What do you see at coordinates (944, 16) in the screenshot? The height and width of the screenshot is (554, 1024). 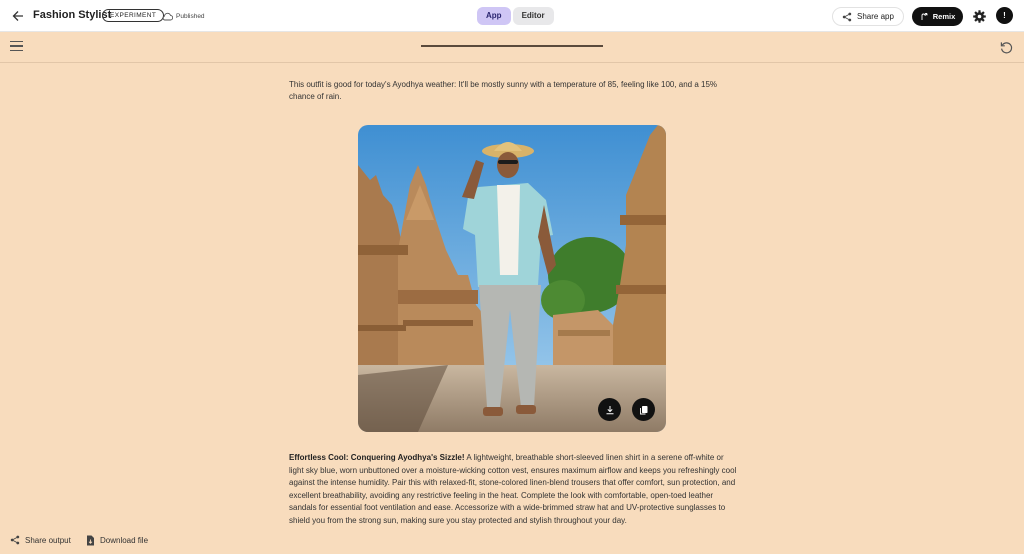 I see `remix-label: Remix` at bounding box center [944, 16].